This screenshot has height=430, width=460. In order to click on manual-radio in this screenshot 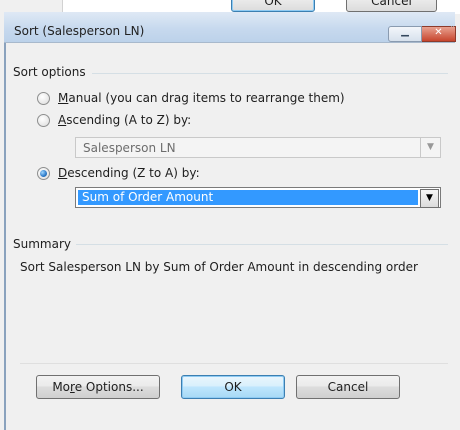, I will do `click(43, 98)`.